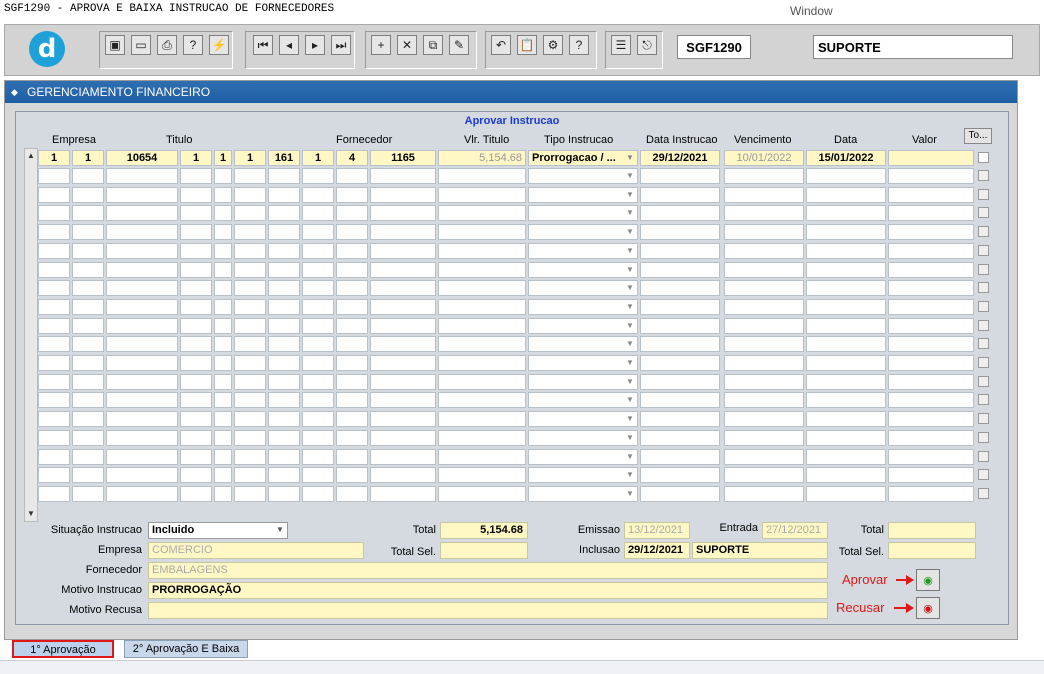 The height and width of the screenshot is (674, 1044). Describe the element at coordinates (142, 158) in the screenshot. I see `cell-titulo: 10654` at that location.